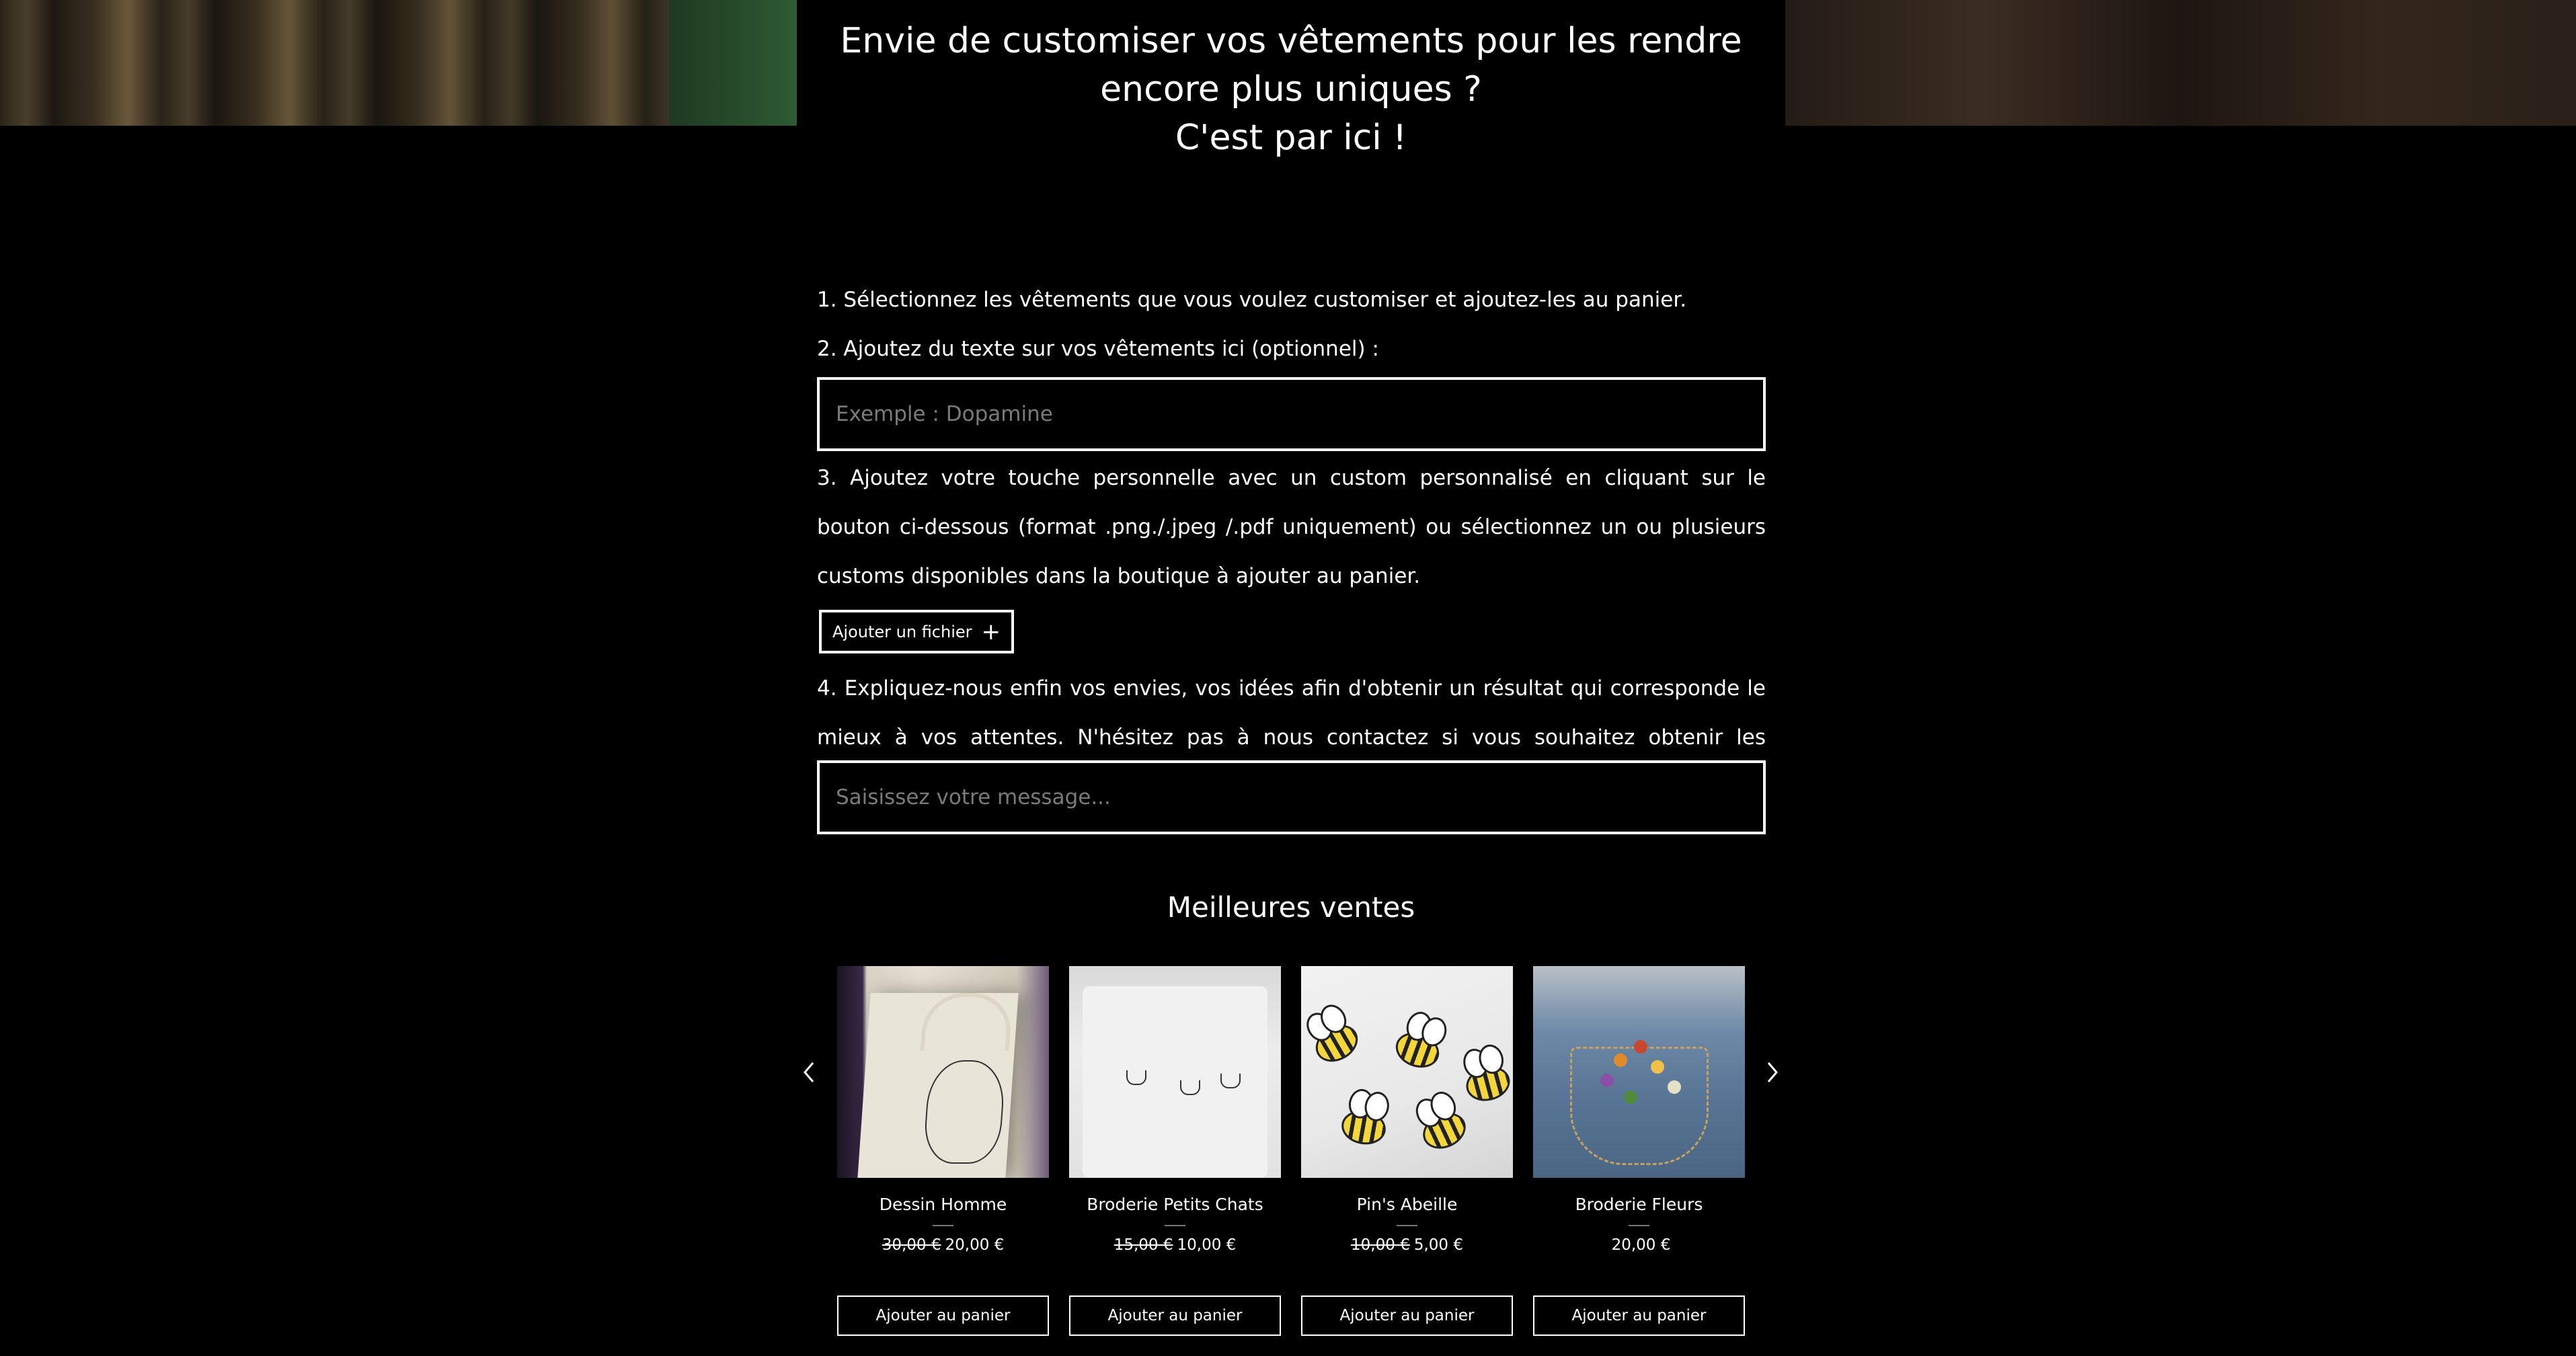  What do you see at coordinates (1774, 1072) in the screenshot?
I see `chevron-right-icon` at bounding box center [1774, 1072].